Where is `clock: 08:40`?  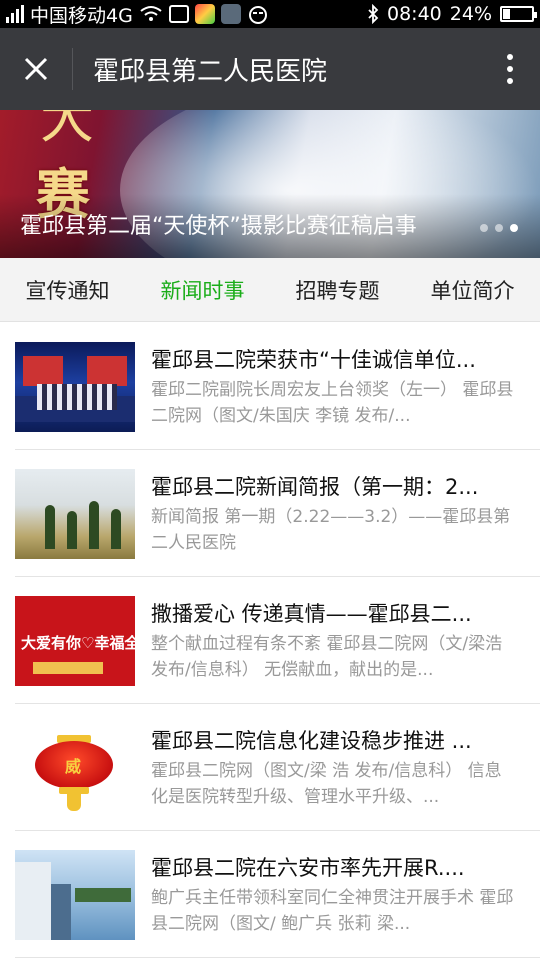
clock: 08:40 is located at coordinates (414, 14).